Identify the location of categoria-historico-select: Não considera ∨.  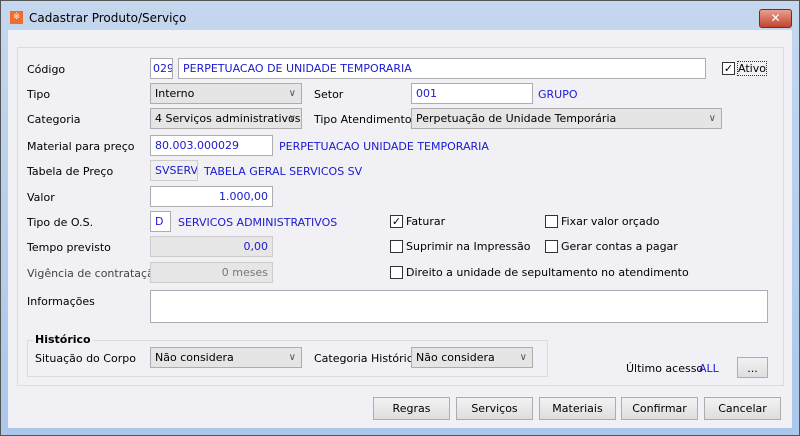
(472, 357).